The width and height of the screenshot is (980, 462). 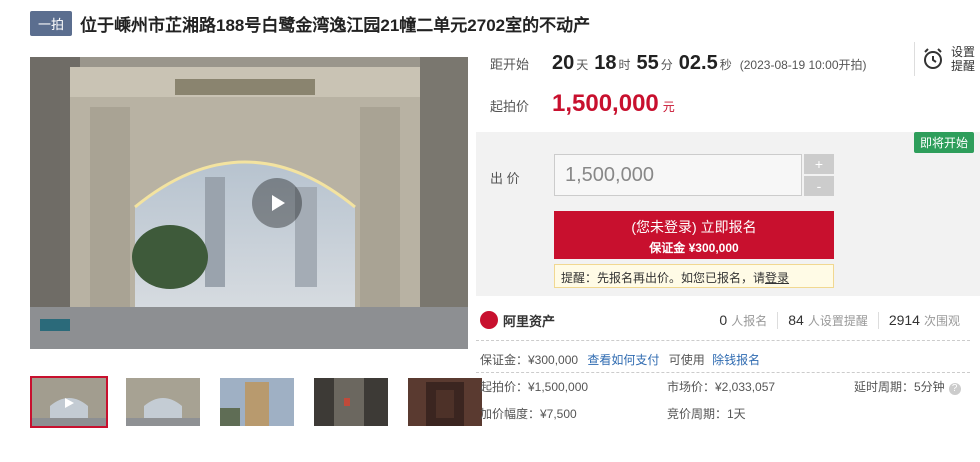 What do you see at coordinates (819, 186) in the screenshot?
I see `decrease-bid-button: -` at bounding box center [819, 186].